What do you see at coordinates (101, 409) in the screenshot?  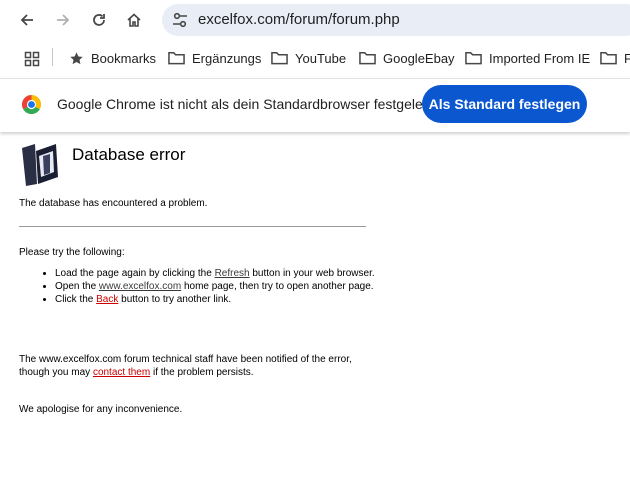 I see `apology-text: We apologise for any inconvenience.` at bounding box center [101, 409].